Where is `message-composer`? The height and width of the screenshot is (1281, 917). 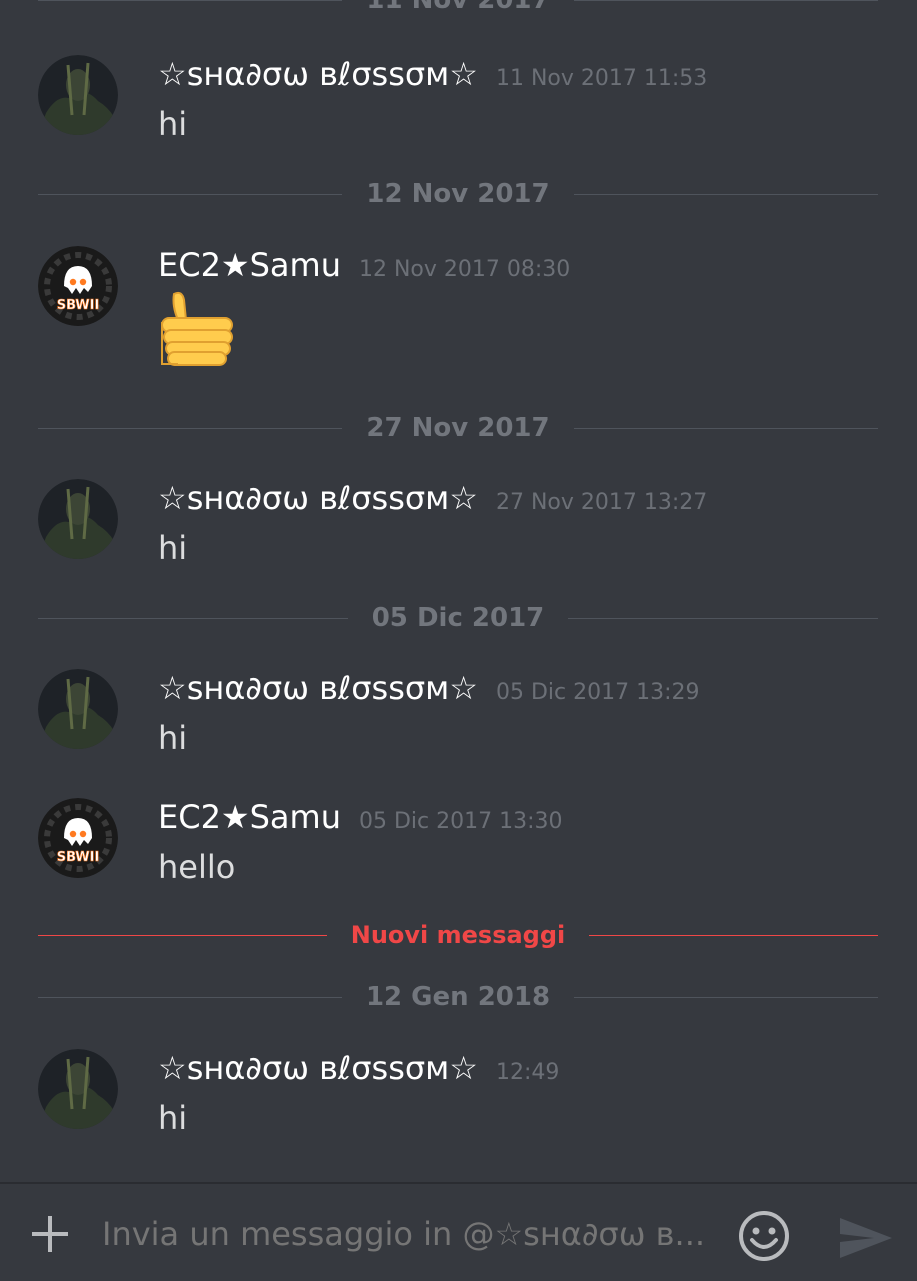 message-composer is located at coordinates (458, 1231).